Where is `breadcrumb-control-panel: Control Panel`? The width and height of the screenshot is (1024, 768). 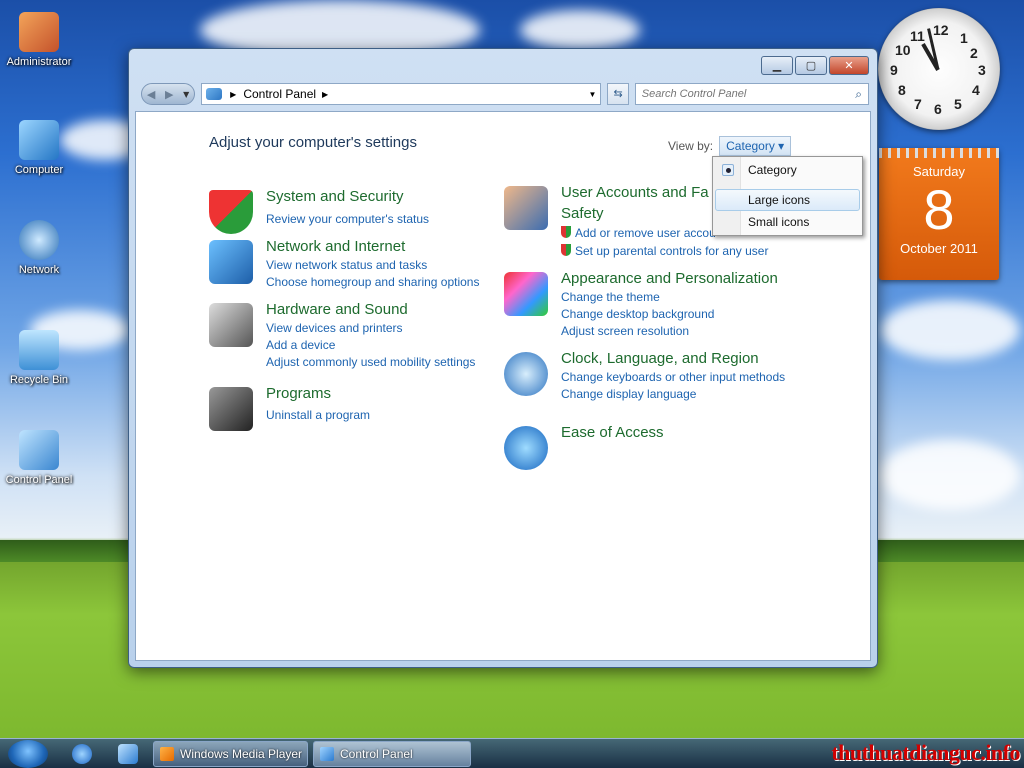
breadcrumb-control-panel: Control Panel is located at coordinates (279, 94).